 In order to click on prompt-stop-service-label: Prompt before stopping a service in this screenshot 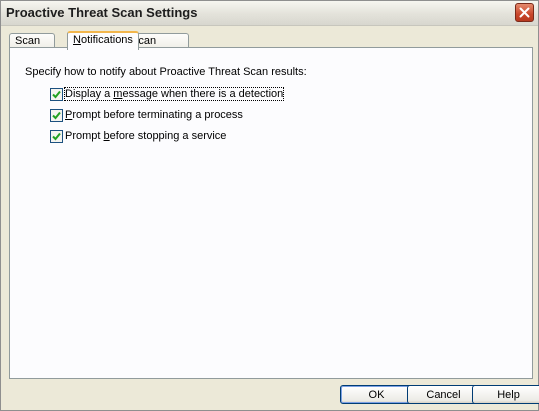, I will do `click(145, 136)`.